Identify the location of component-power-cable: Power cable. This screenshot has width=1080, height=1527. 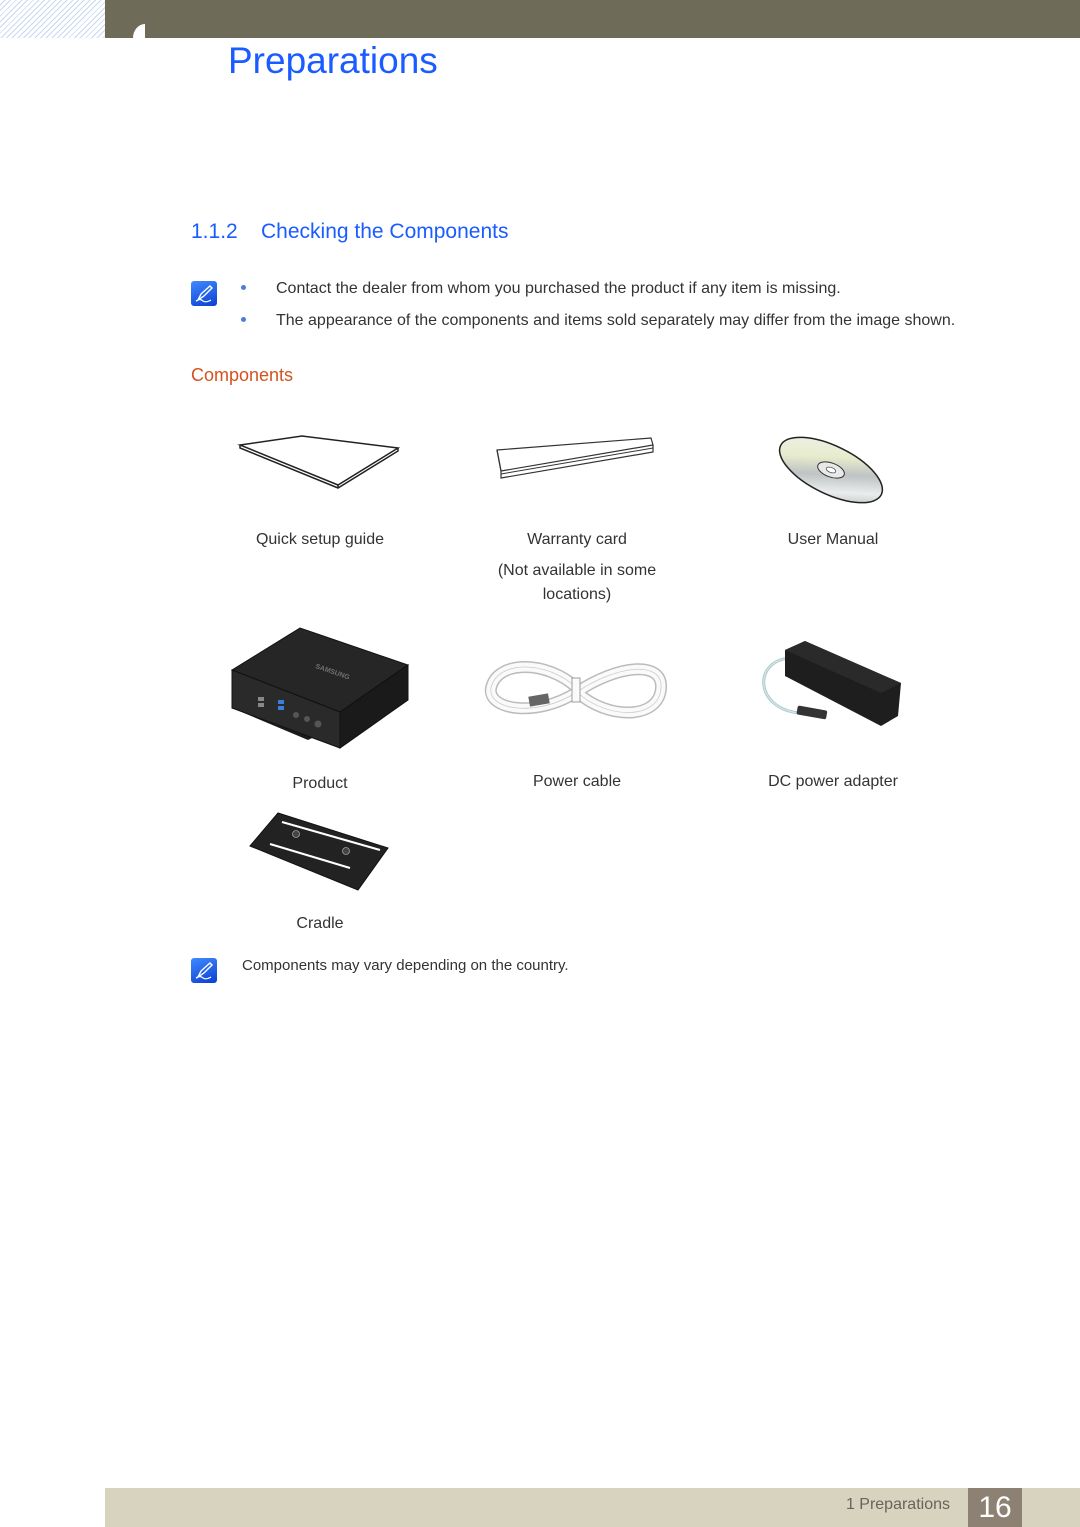
(577, 715).